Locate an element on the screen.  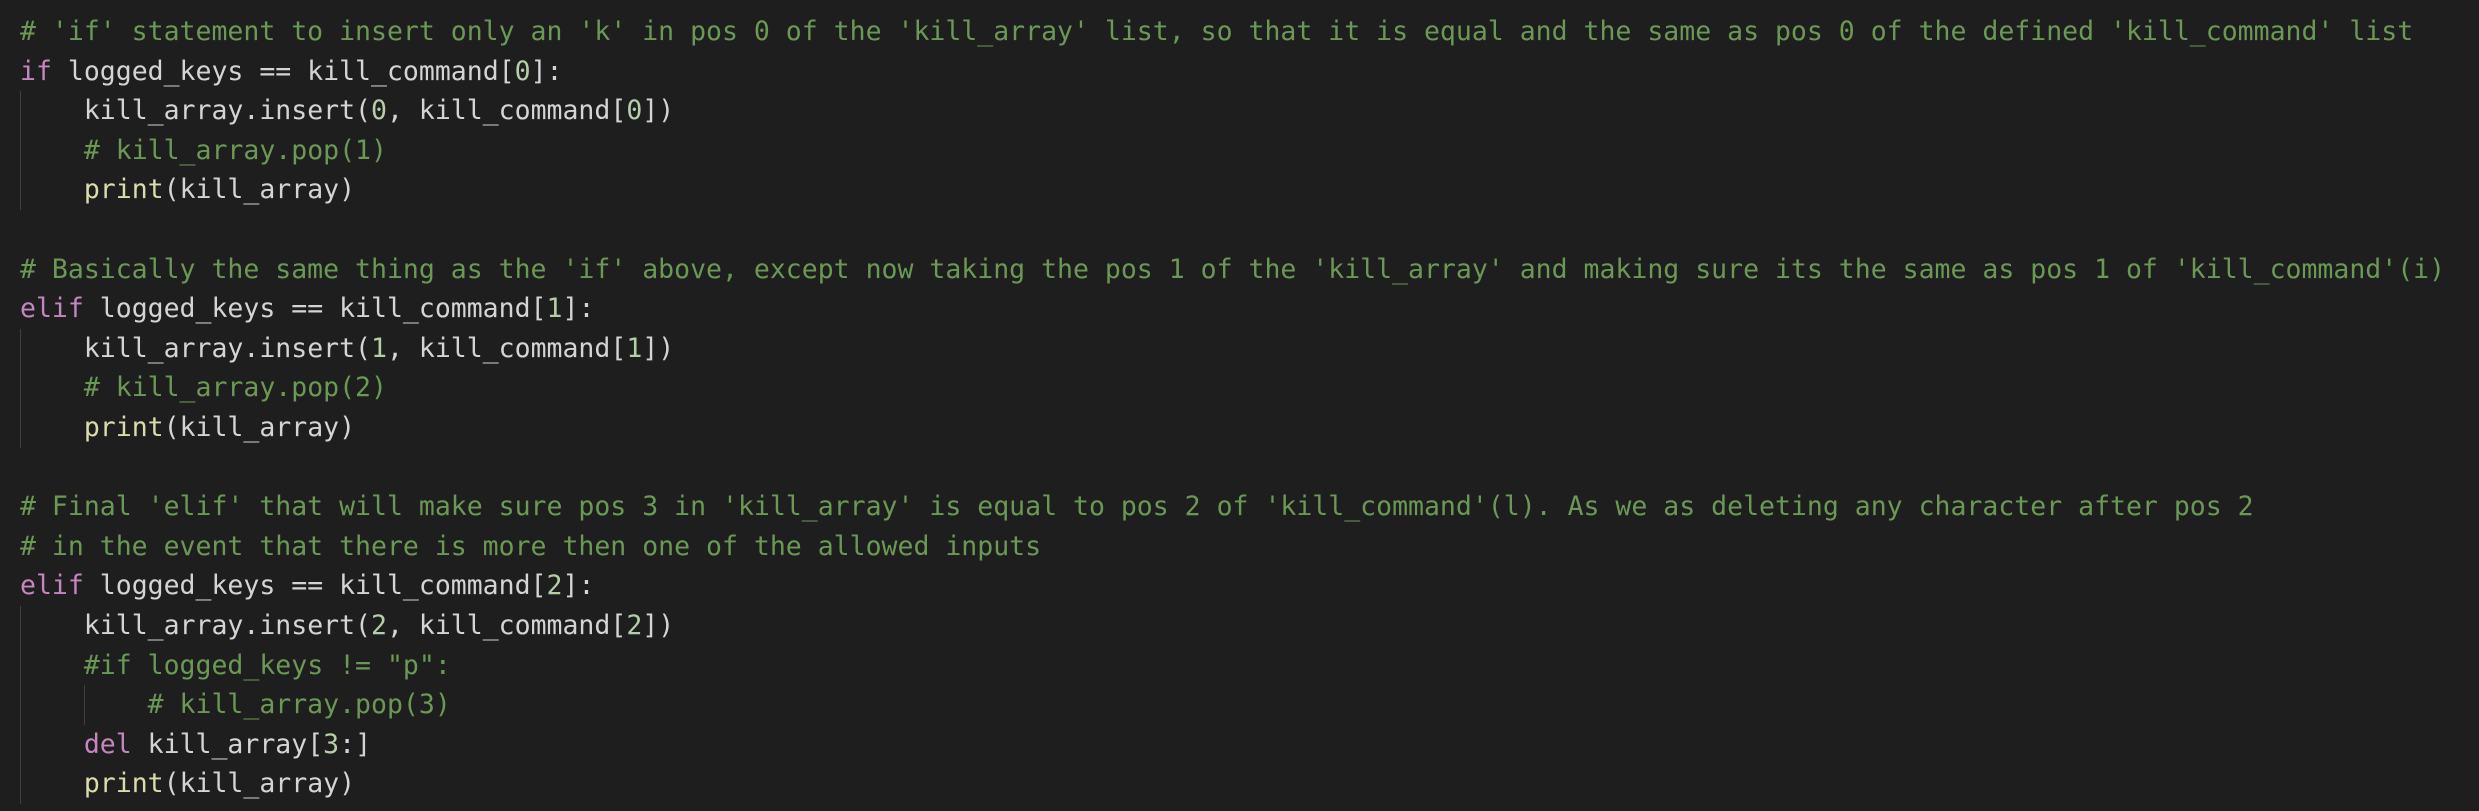
code-token-plain: kill_array[ is located at coordinates (227, 744).